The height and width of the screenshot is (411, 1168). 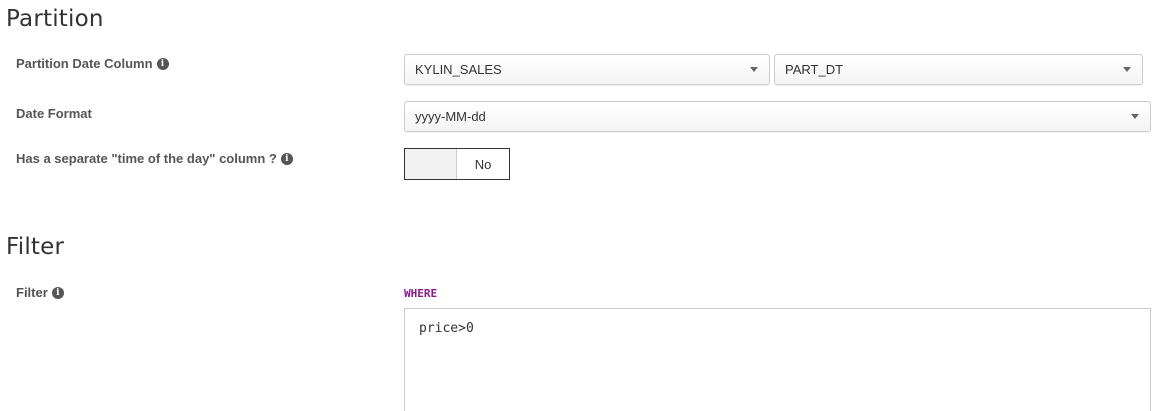 What do you see at coordinates (55, 19) in the screenshot?
I see `partition-section-title: Partition` at bounding box center [55, 19].